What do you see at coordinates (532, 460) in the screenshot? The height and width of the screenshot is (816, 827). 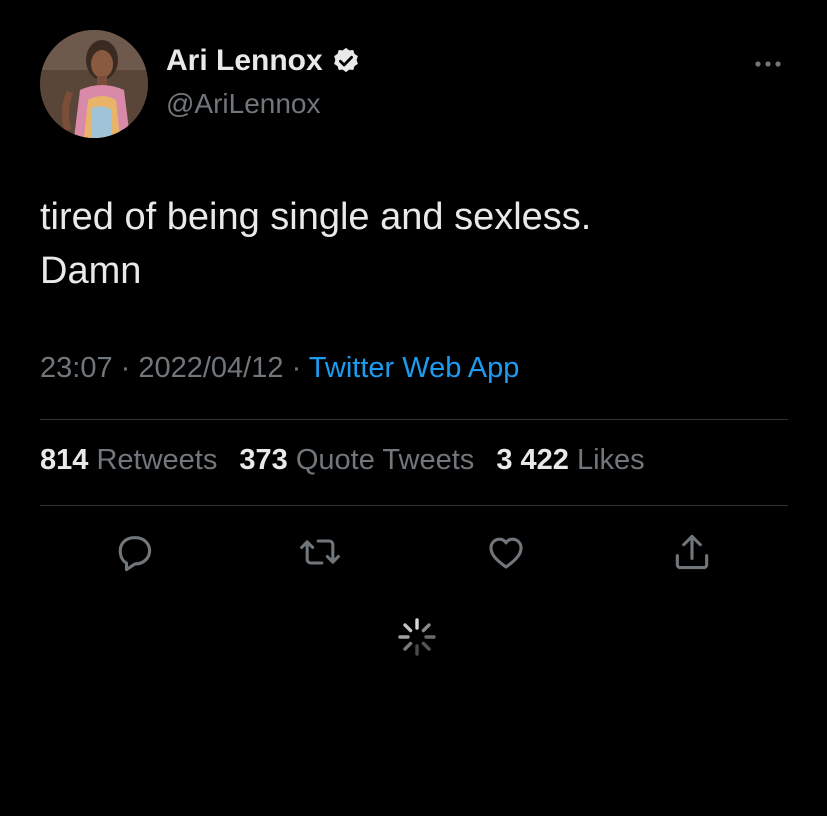 I see `likes-count: 3 422` at bounding box center [532, 460].